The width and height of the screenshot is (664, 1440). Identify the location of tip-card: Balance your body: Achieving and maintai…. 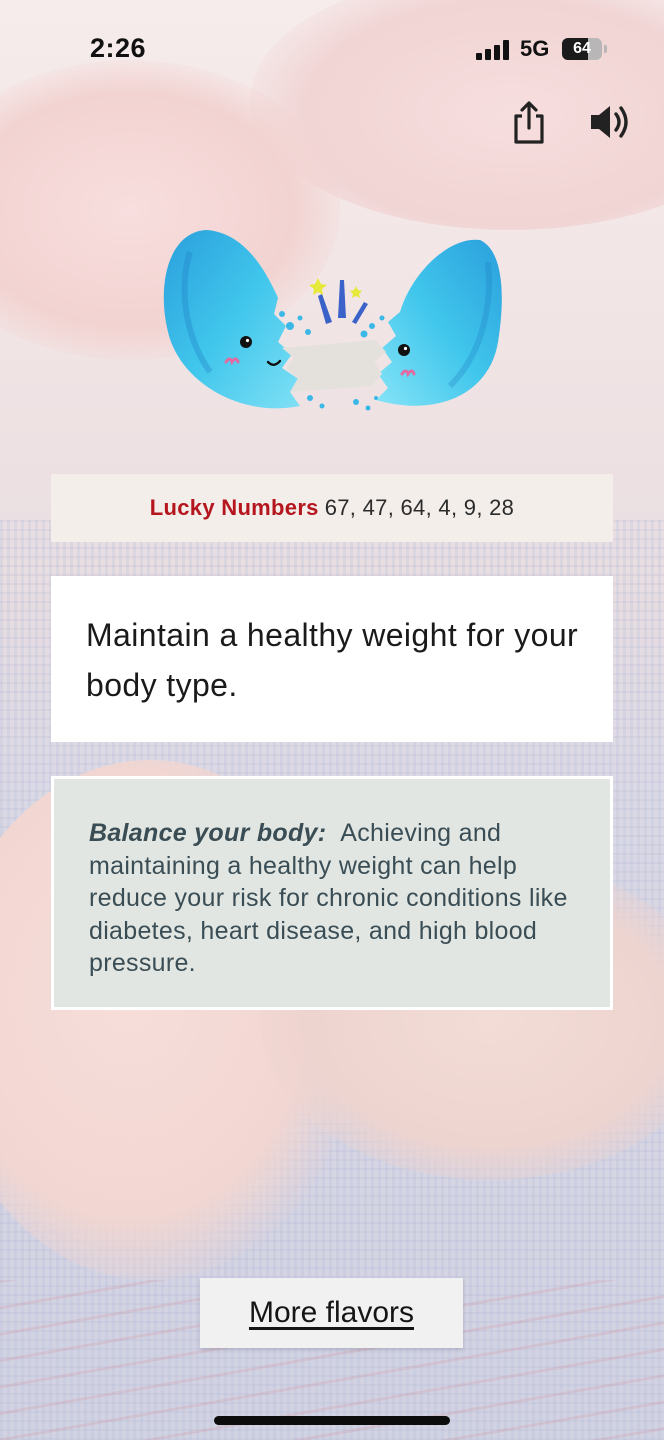
(332, 893).